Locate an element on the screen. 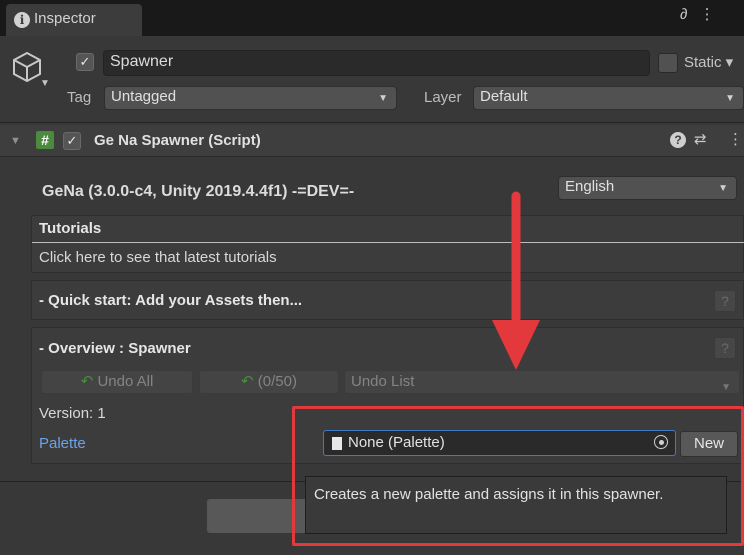 The image size is (744, 555). preset-icon: ⇄ is located at coordinates (700, 139).